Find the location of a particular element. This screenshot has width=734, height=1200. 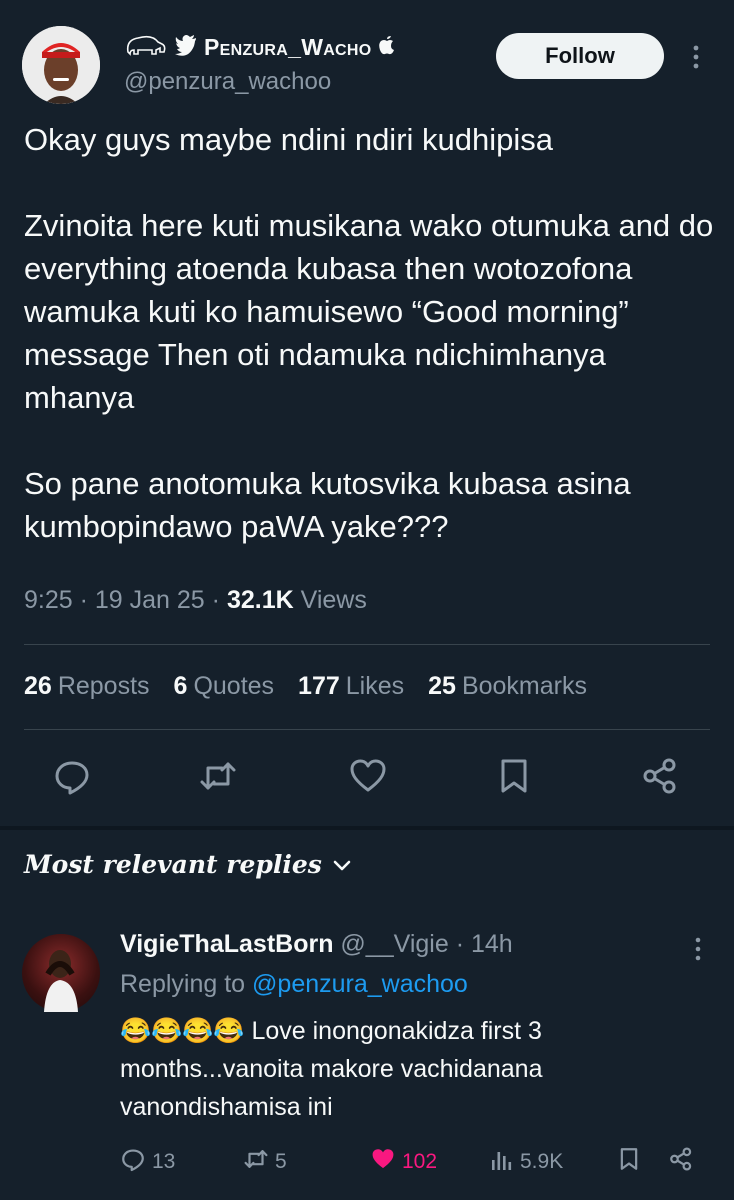

tweet-meta: 9:25 · 19 Jan 25 · 32.1K Views is located at coordinates (195, 600).